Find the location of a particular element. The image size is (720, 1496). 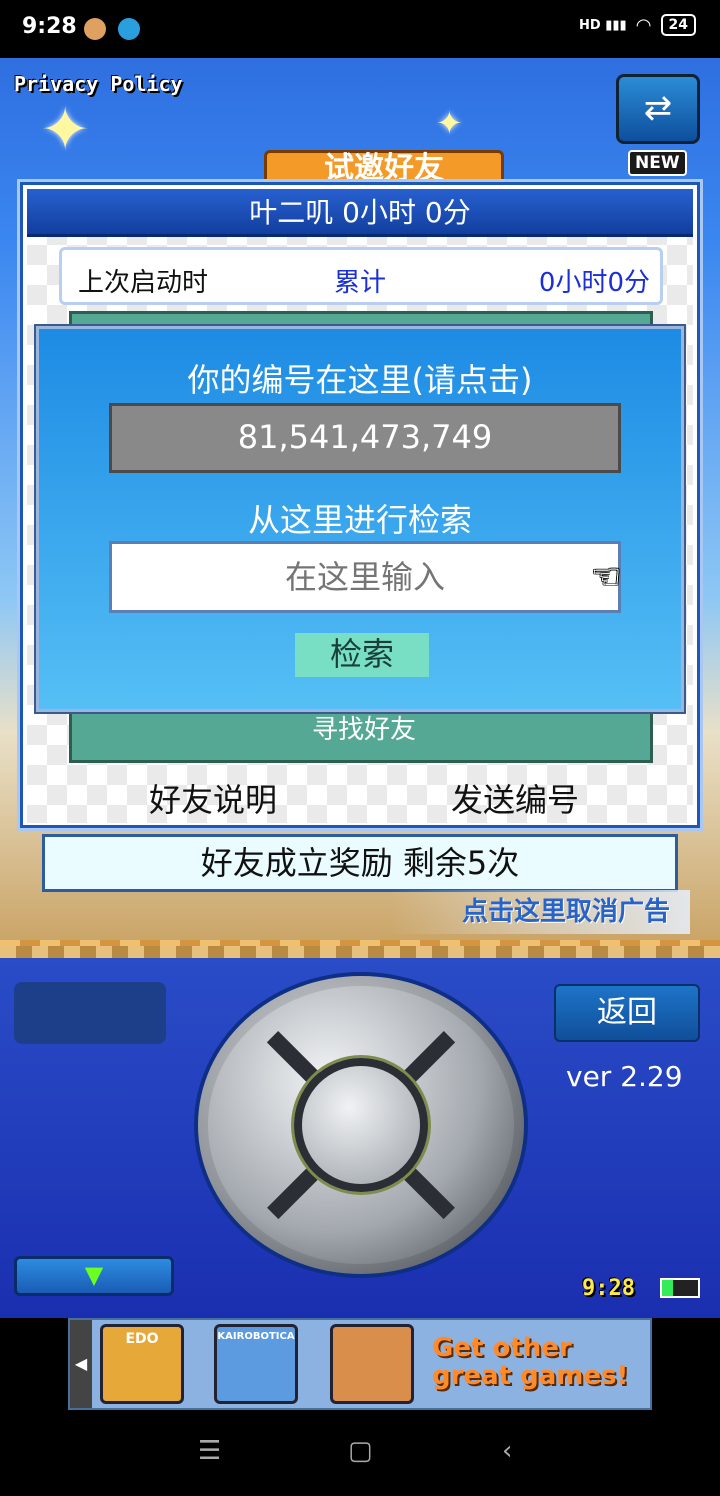

ad-promo-text: Get other great games! is located at coordinates (538, 1362).